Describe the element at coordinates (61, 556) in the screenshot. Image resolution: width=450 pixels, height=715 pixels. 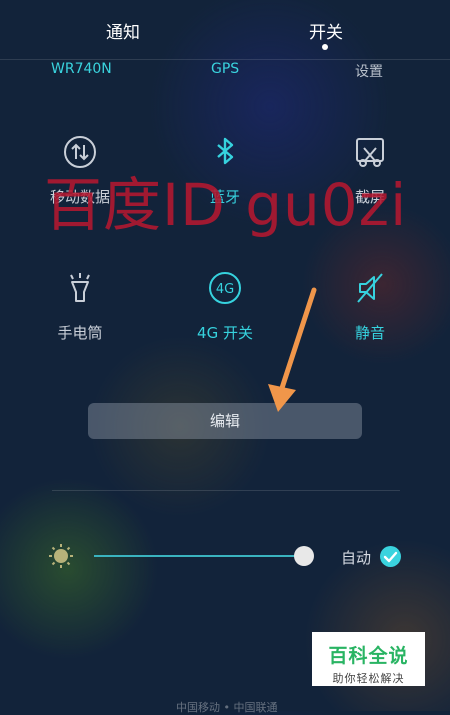
I see `brightness-icon` at that location.